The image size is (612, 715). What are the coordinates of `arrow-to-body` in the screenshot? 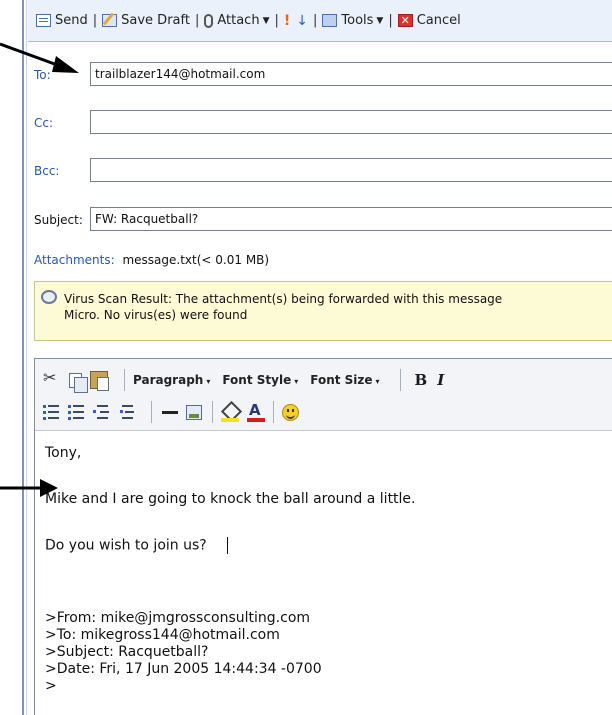 It's located at (29, 488).